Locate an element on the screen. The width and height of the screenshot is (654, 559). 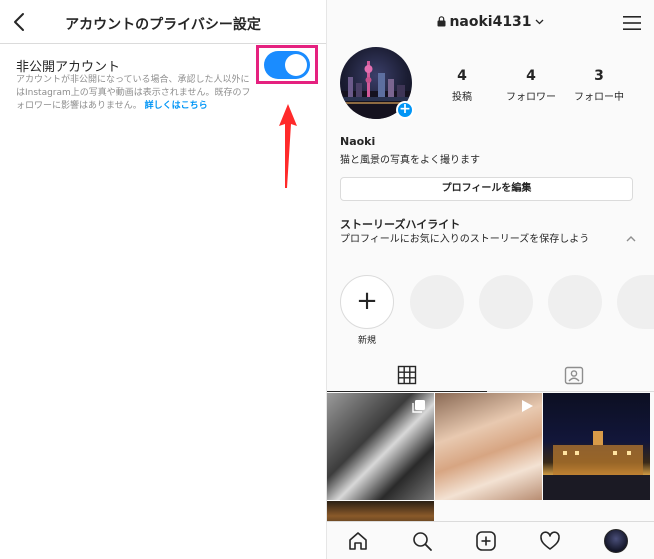
hamburger-menu-icon is located at coordinates (632, 23).